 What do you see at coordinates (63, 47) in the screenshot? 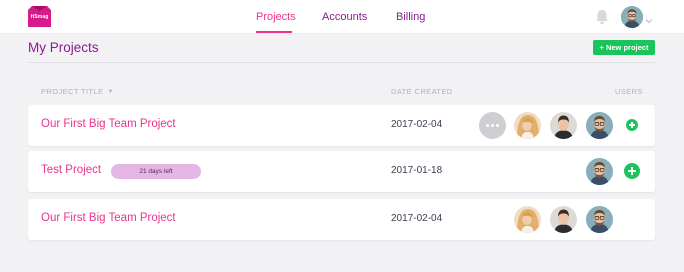
I see `page-title: My Projects` at bounding box center [63, 47].